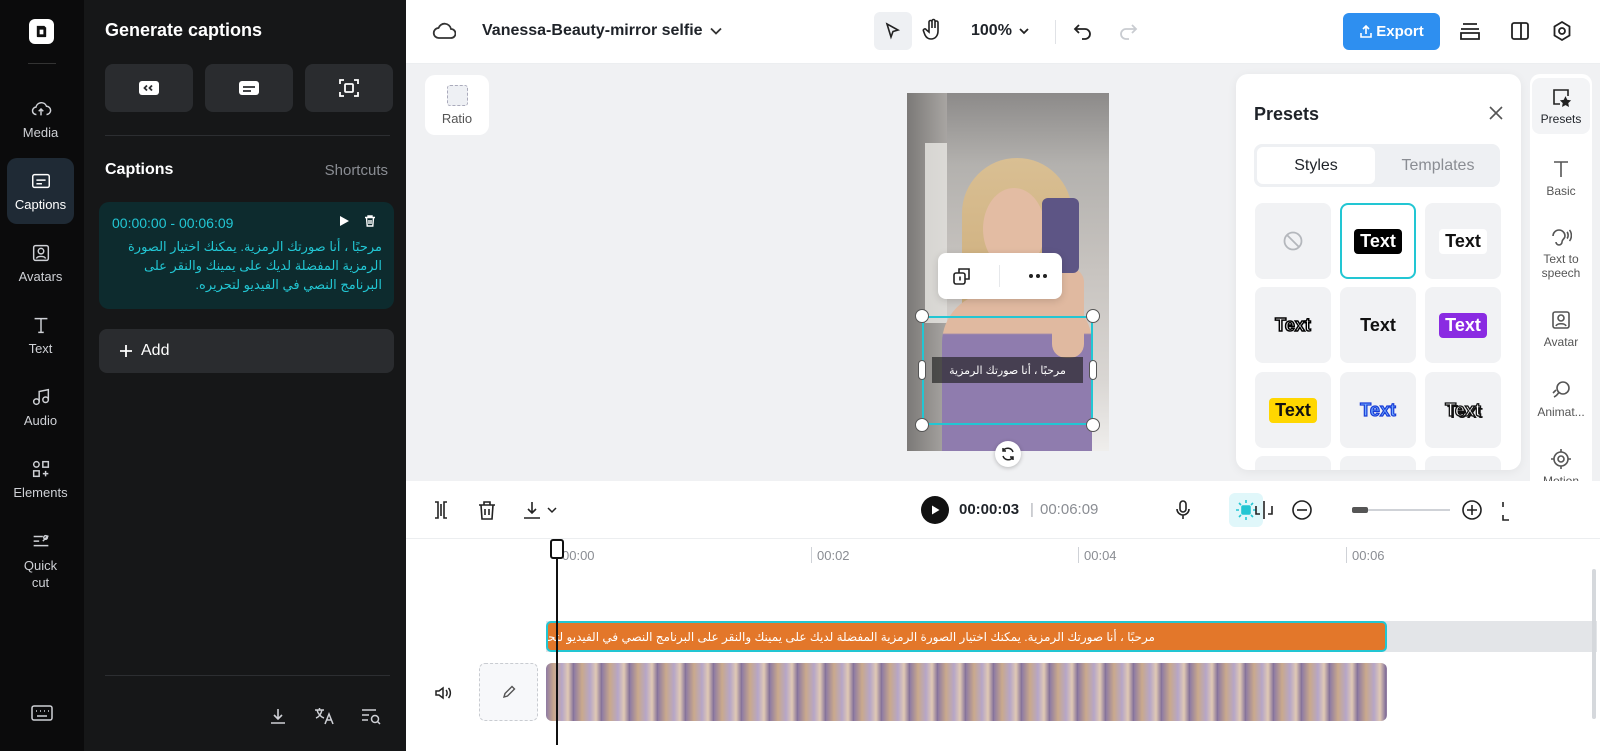 This screenshot has height=751, width=1600. Describe the element at coordinates (922, 425) in the screenshot. I see `resize-handle-bottom-left` at that location.